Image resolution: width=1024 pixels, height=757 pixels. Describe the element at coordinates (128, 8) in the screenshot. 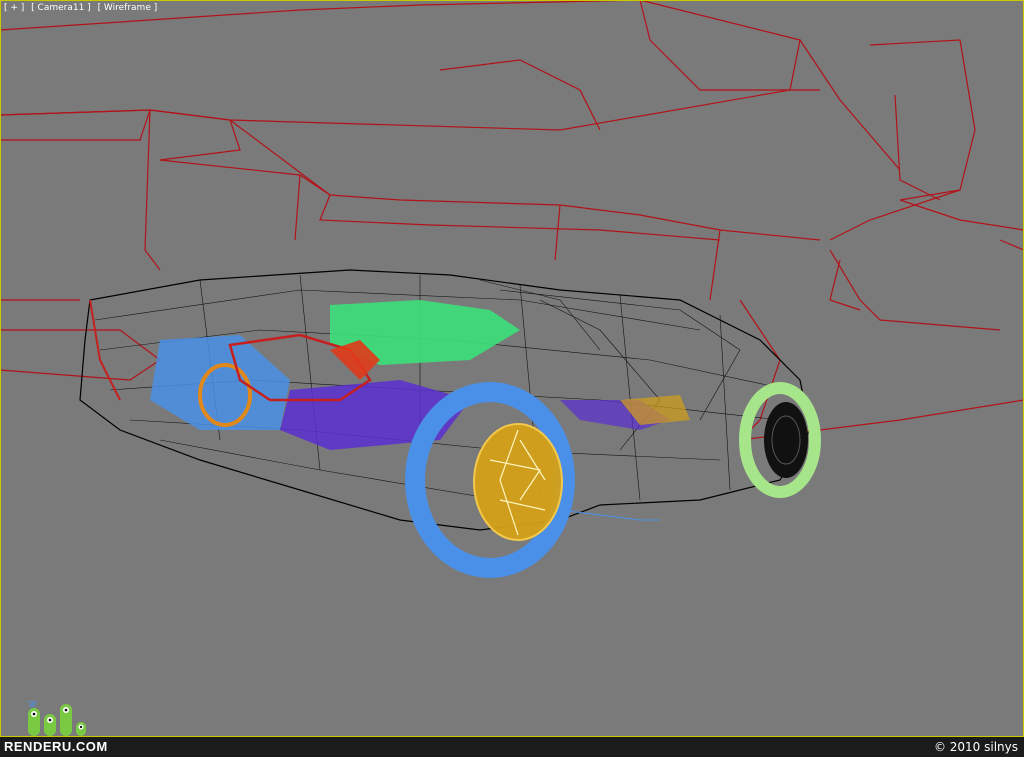

I see `shading-mode-label: [ Wireframe ]` at that location.